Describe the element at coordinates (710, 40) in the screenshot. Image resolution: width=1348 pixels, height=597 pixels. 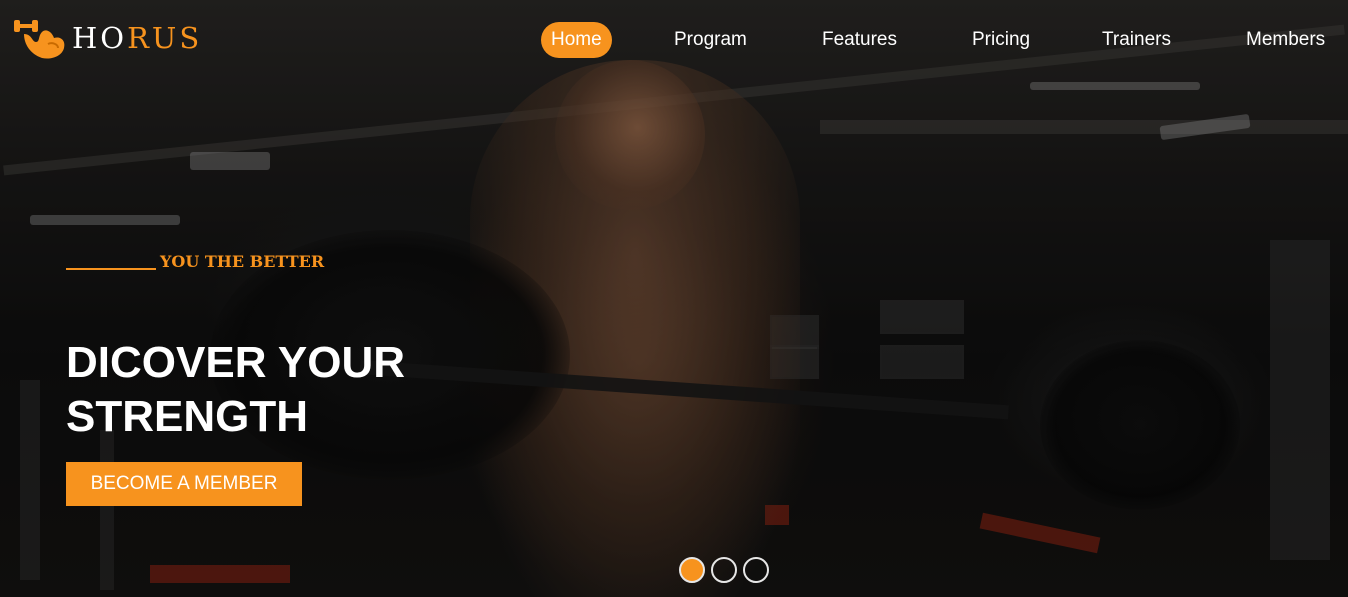
I see `nav-item-program: Program` at that location.